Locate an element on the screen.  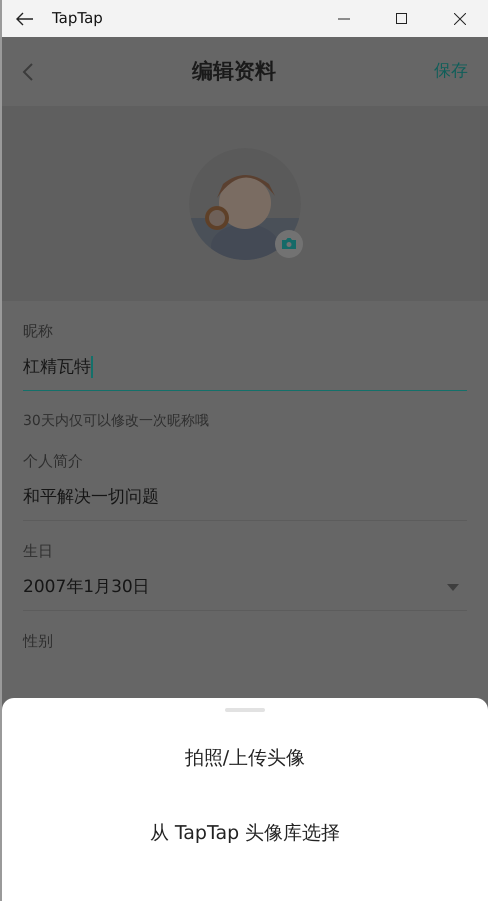
back-arrow-icon is located at coordinates (25, 19).